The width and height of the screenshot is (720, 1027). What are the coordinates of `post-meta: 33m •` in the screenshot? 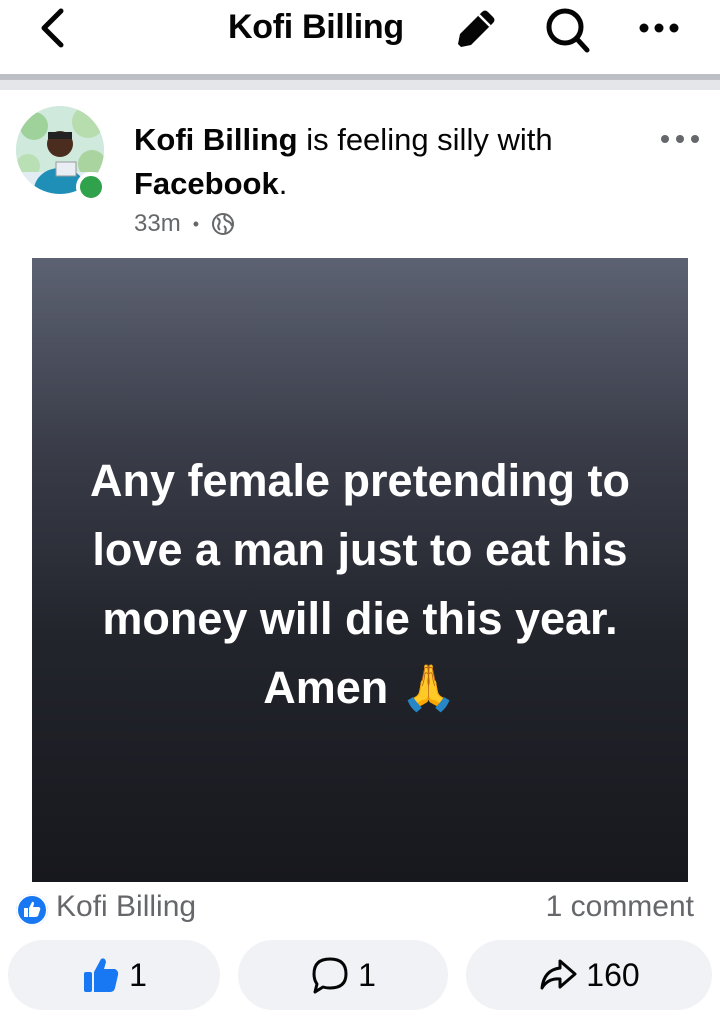 It's located at (184, 224).